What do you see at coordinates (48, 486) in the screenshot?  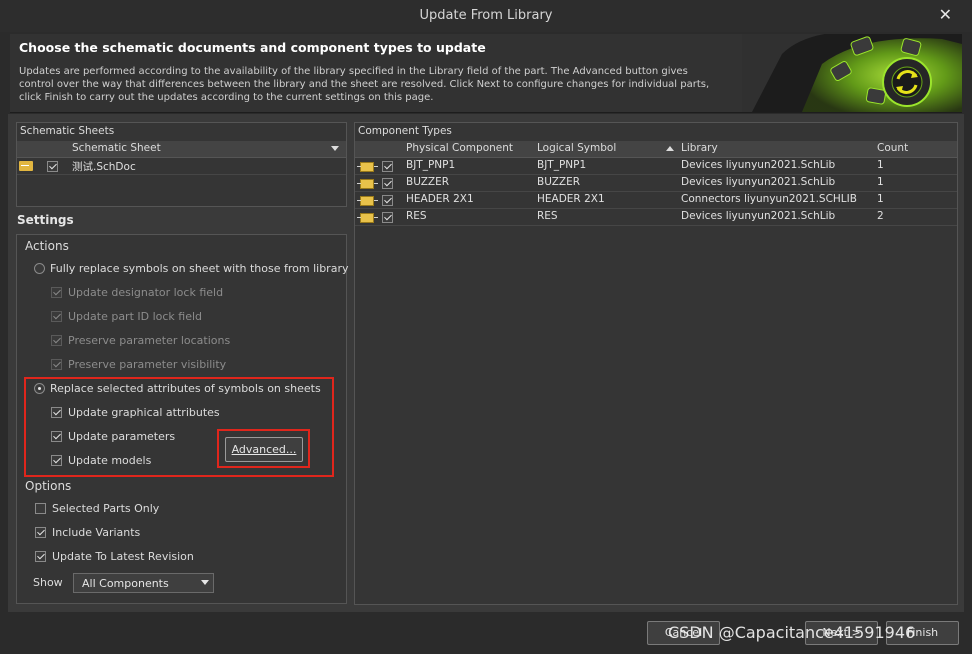 I see `options-label: Options` at bounding box center [48, 486].